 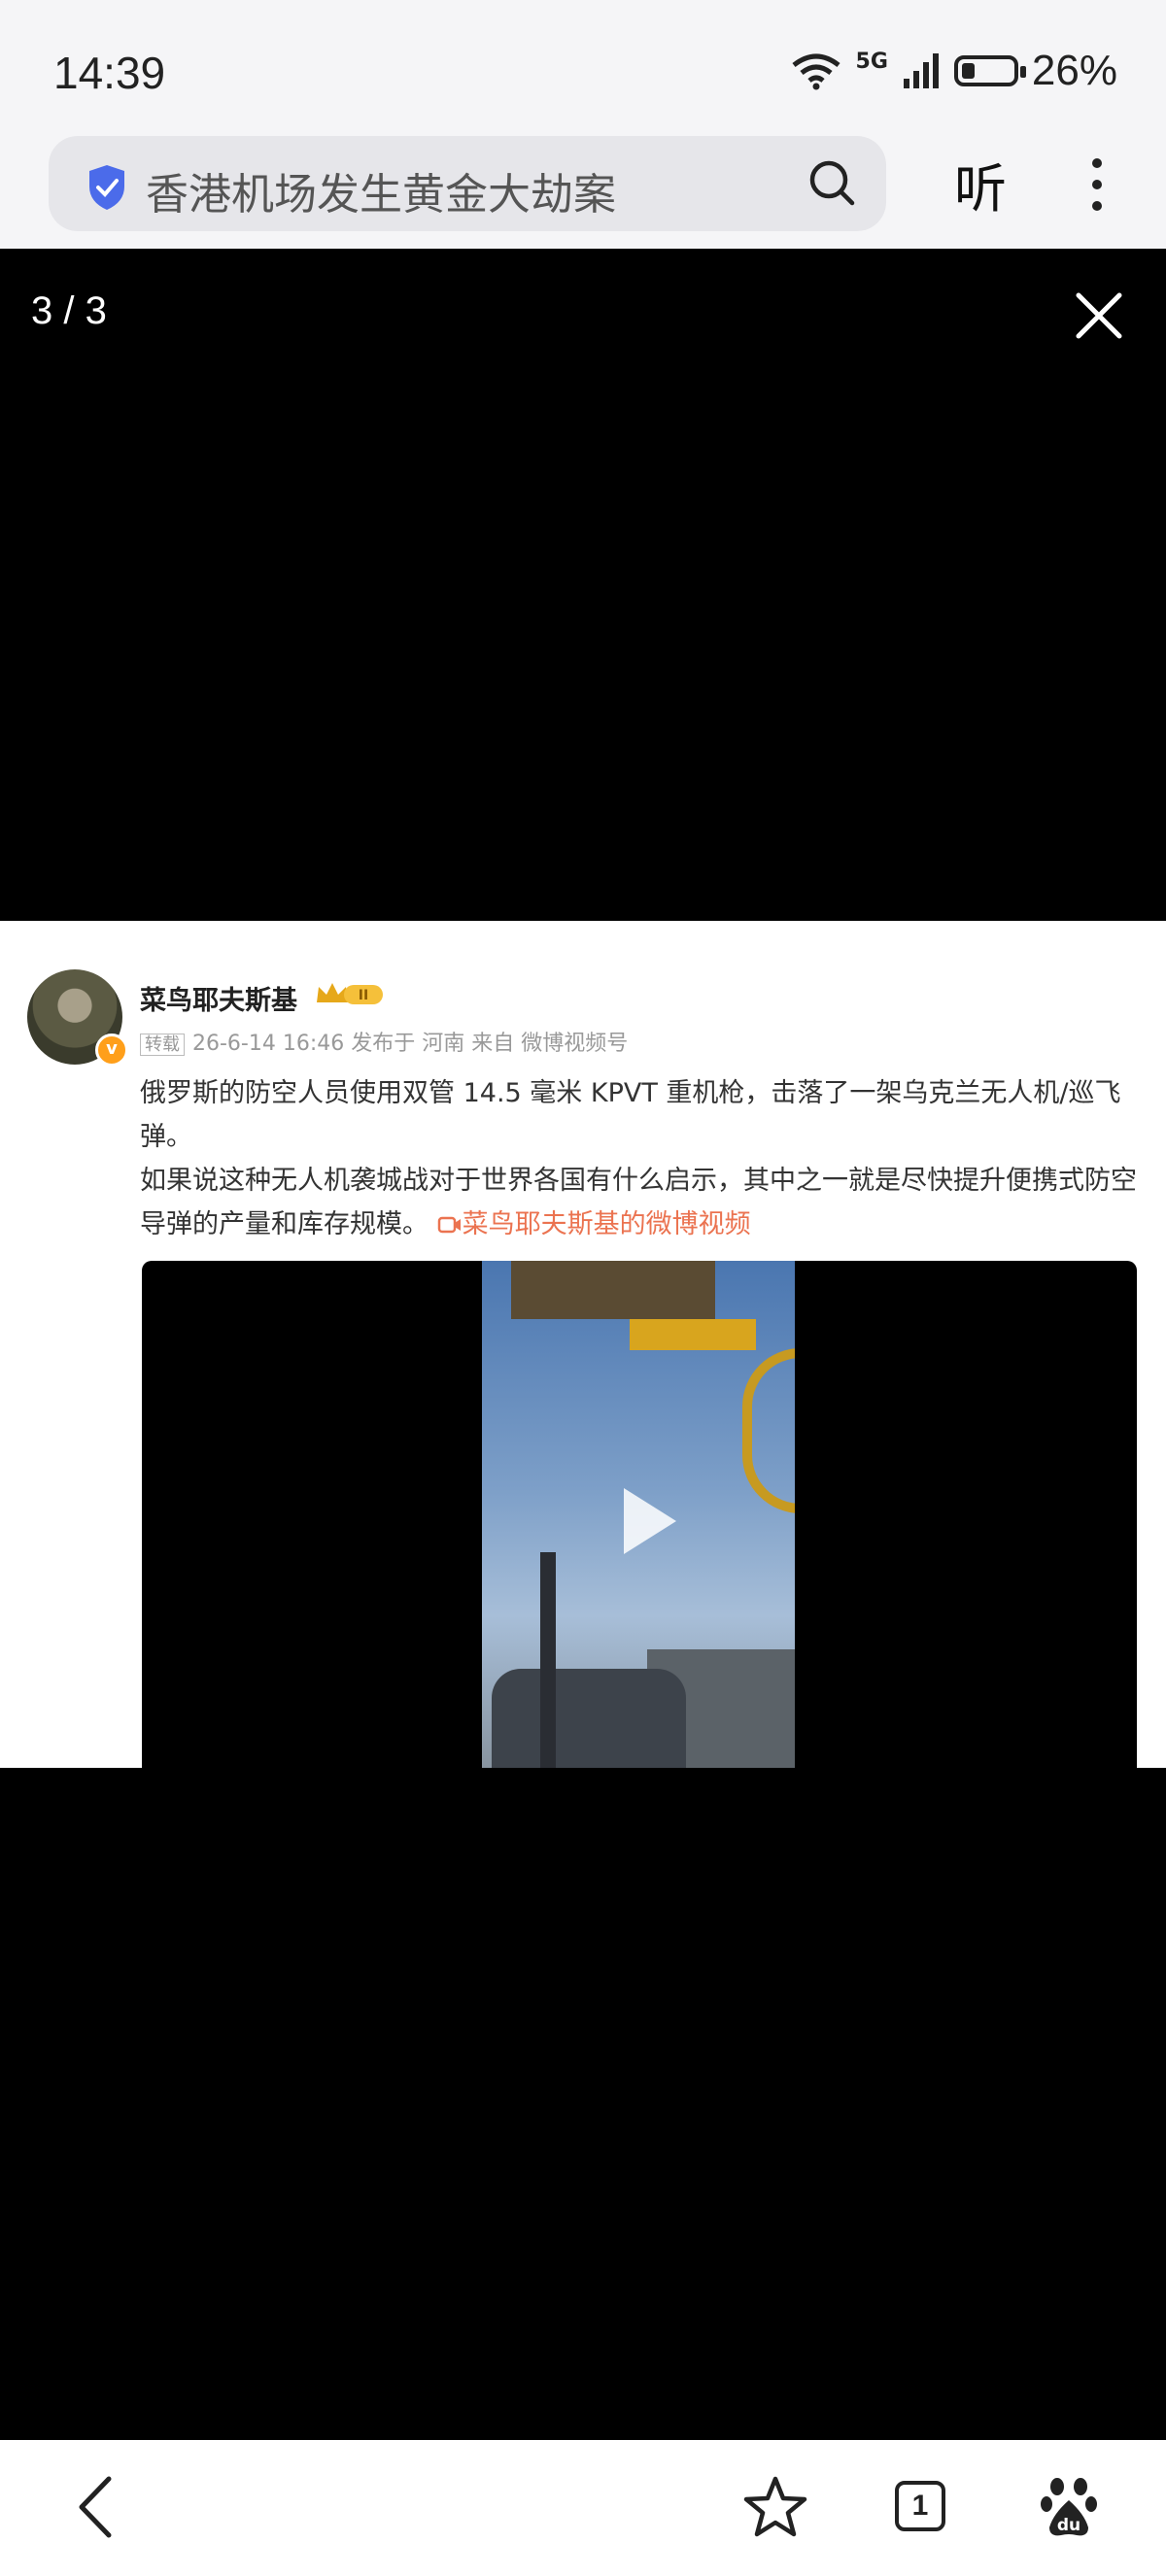 I want to click on bottom-navigation: 1 du, so click(x=583, y=2508).